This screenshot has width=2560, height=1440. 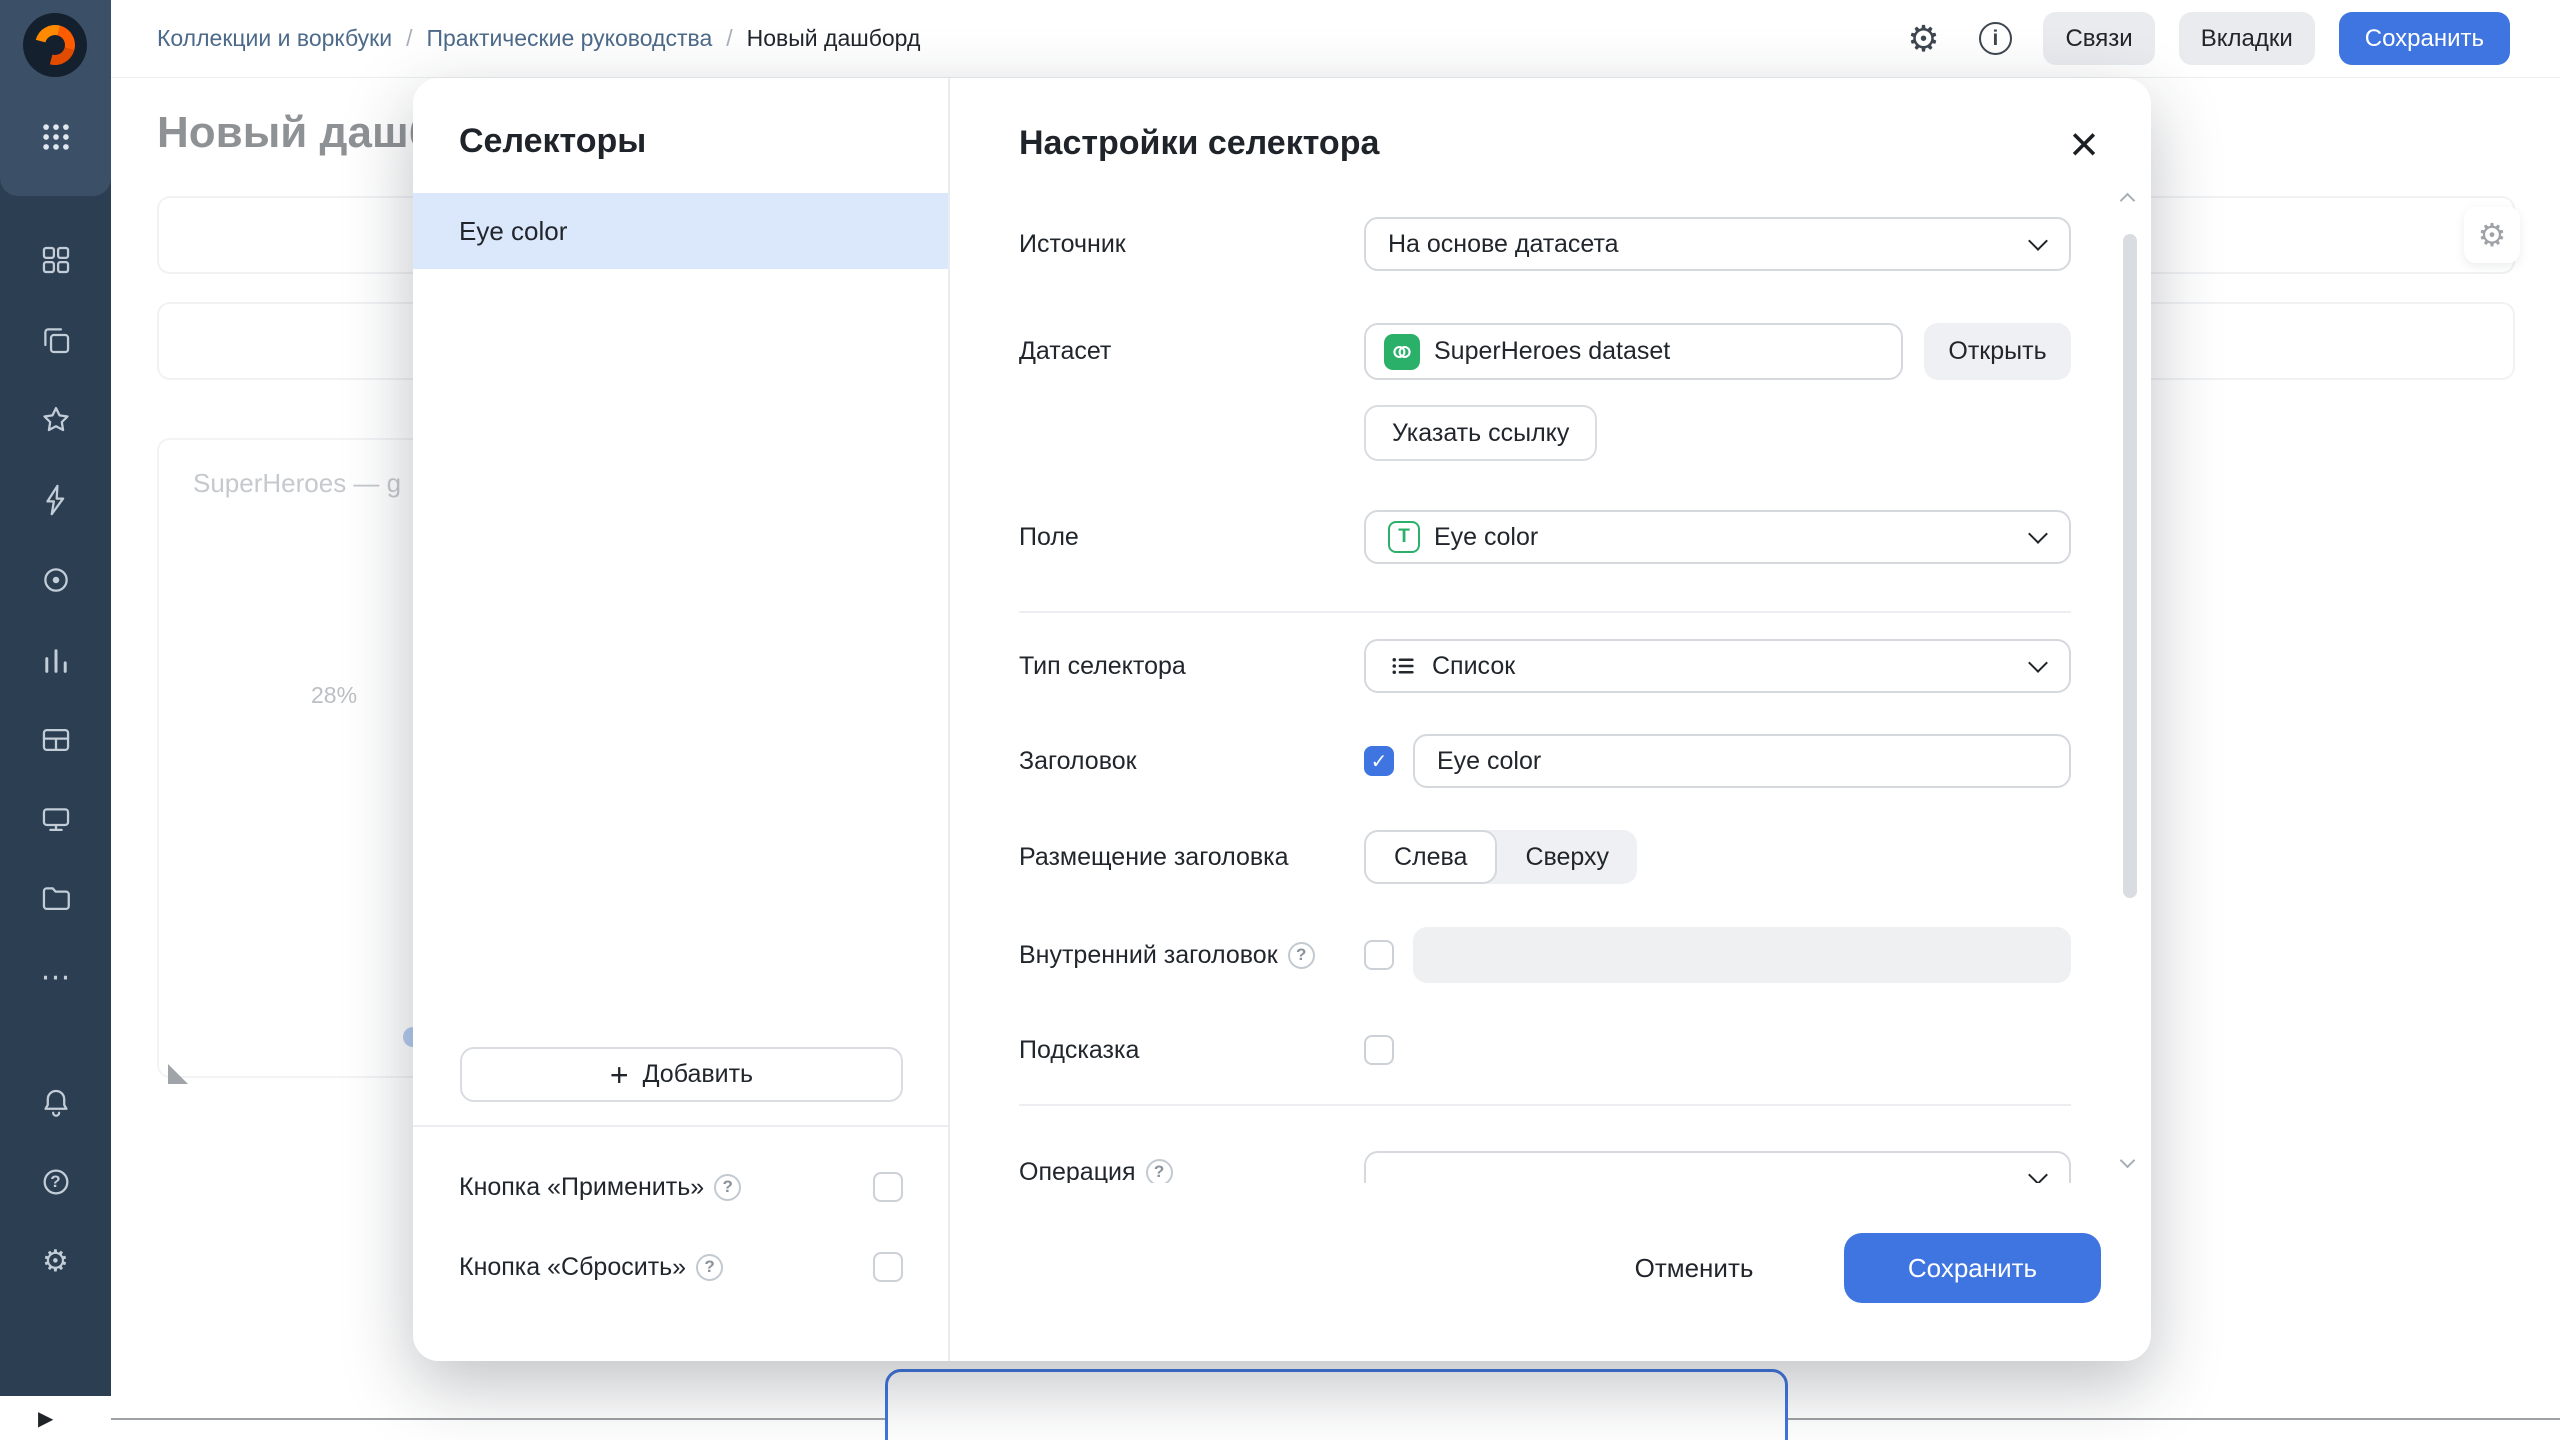 What do you see at coordinates (55, 137) in the screenshot?
I see `apps-grid-icon` at bounding box center [55, 137].